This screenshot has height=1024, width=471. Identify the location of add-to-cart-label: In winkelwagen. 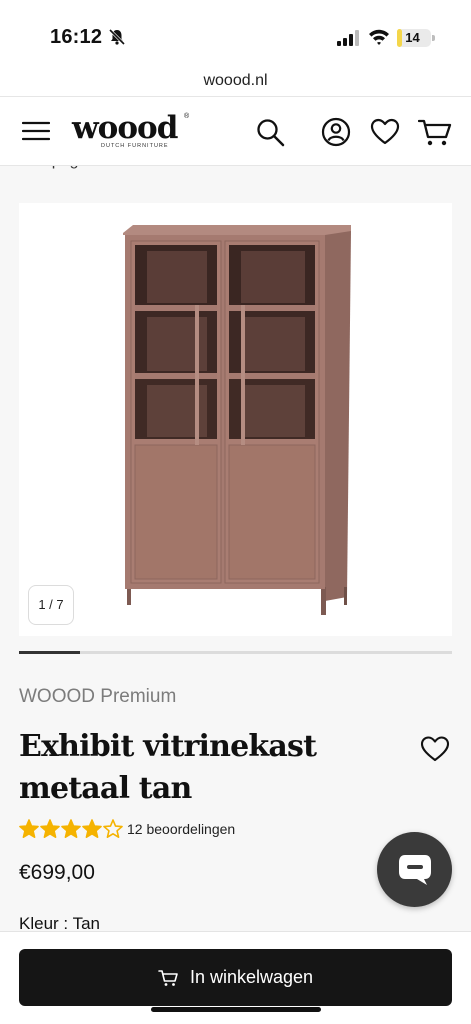
(251, 977).